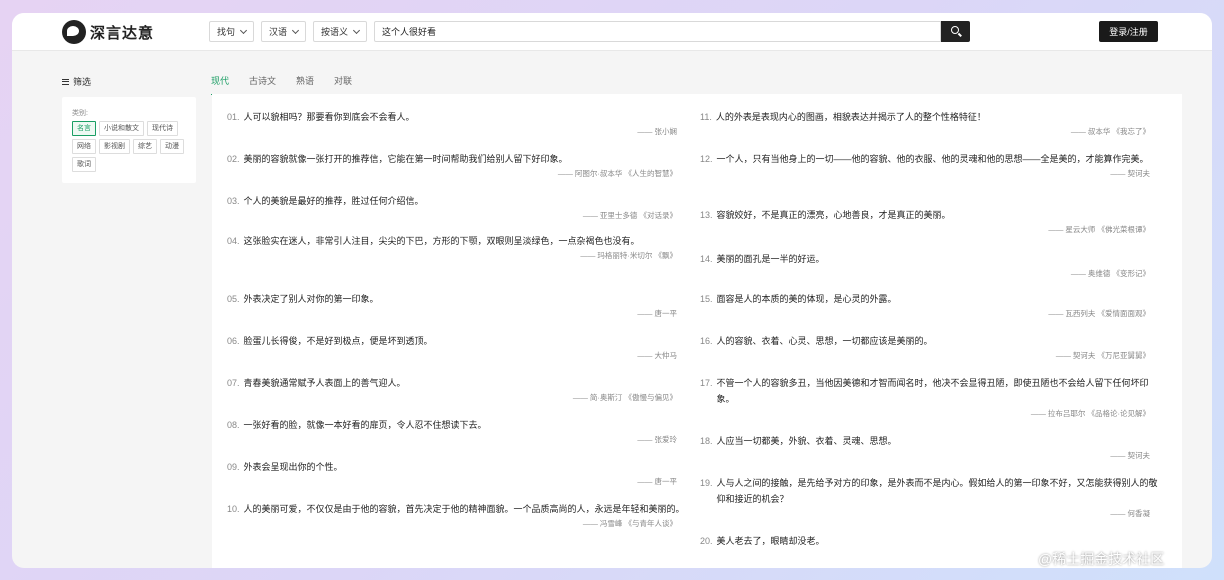 The height and width of the screenshot is (580, 1224). What do you see at coordinates (930, 356) in the screenshot?
I see `quote-source: —— 契诃夫 《万尼亚舅舅》` at bounding box center [930, 356].